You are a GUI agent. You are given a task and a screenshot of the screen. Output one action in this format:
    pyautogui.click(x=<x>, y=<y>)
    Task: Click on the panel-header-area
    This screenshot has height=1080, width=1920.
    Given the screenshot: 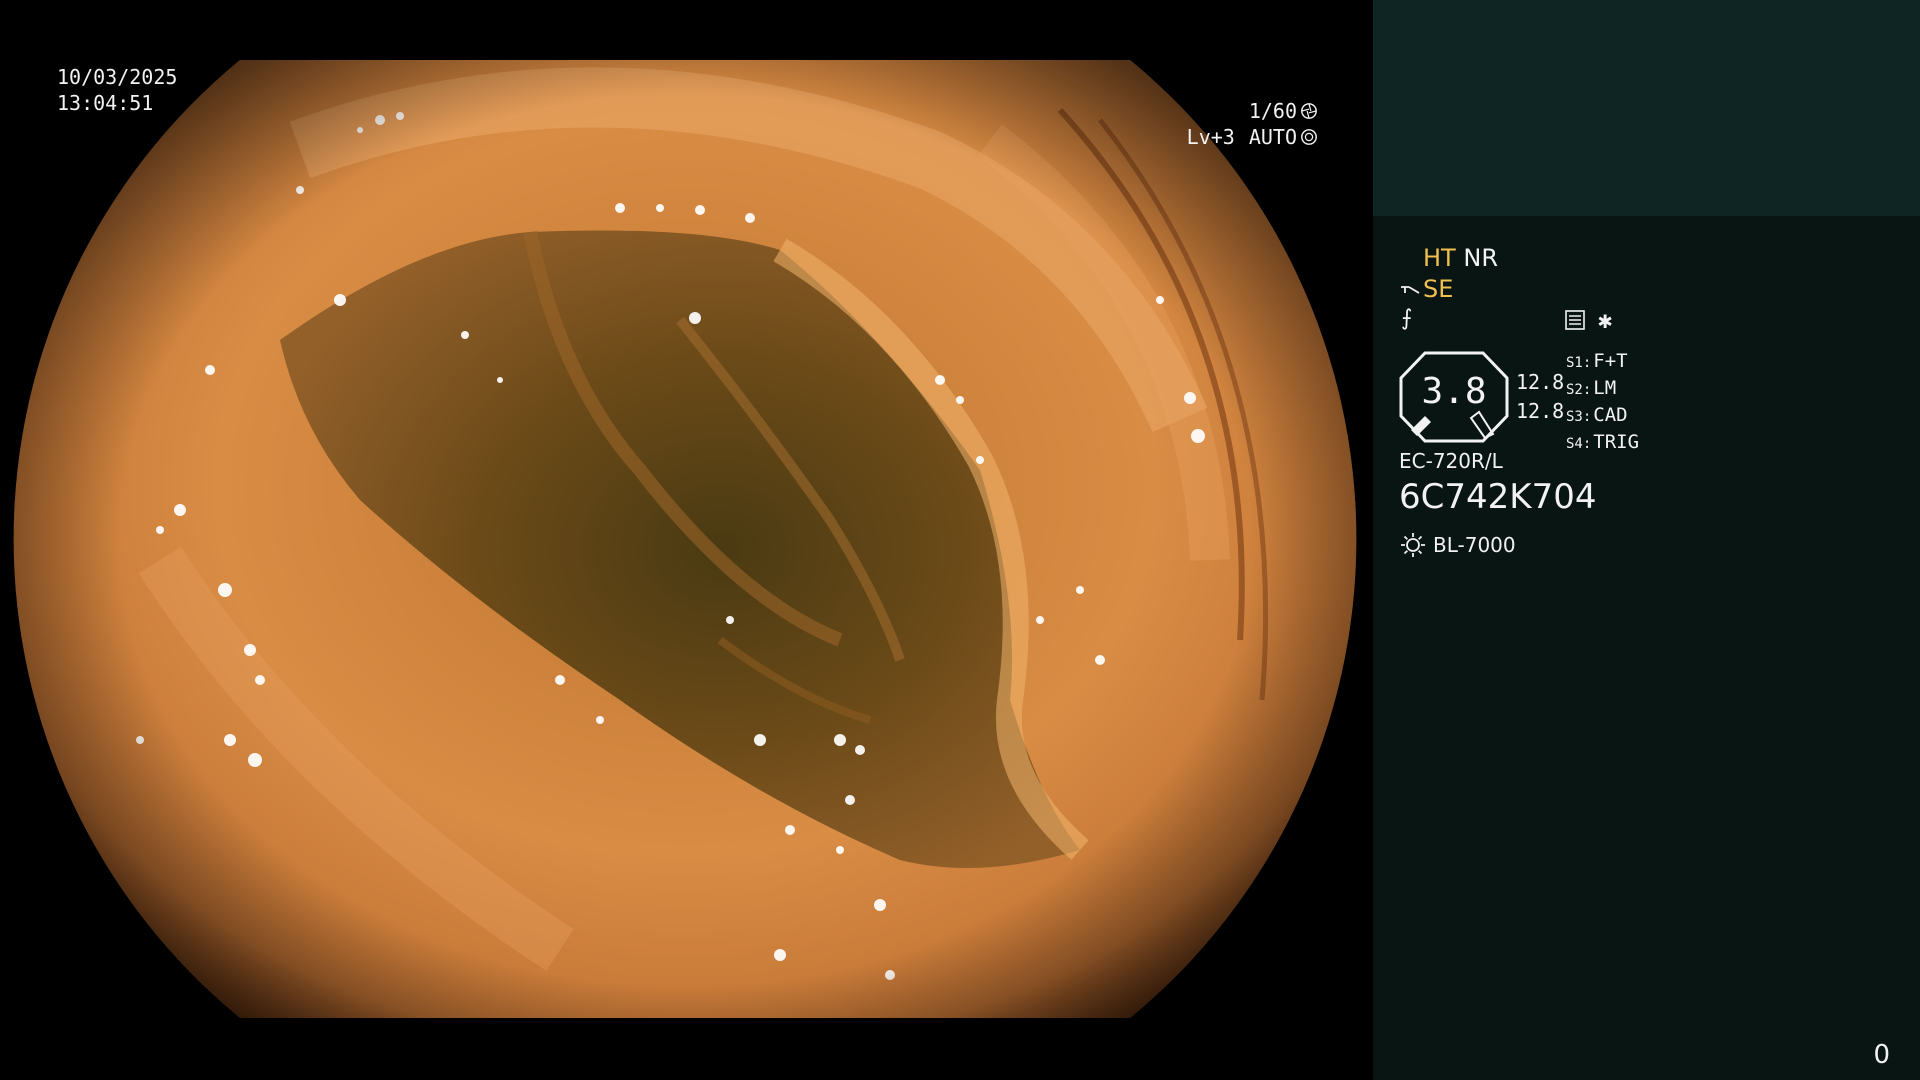 What is the action you would take?
    pyautogui.click(x=1646, y=108)
    